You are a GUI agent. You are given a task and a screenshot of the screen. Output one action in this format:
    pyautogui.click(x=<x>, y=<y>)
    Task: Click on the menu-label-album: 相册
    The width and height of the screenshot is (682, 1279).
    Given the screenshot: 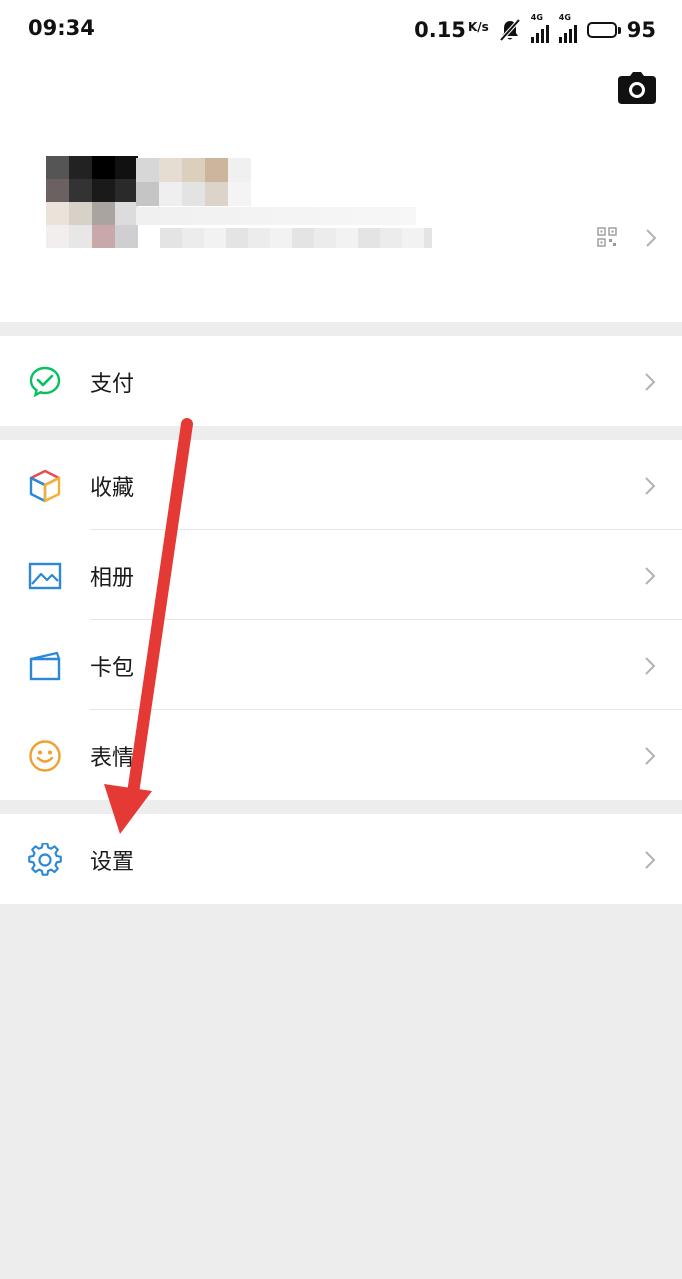 What is the action you would take?
    pyautogui.click(x=112, y=578)
    